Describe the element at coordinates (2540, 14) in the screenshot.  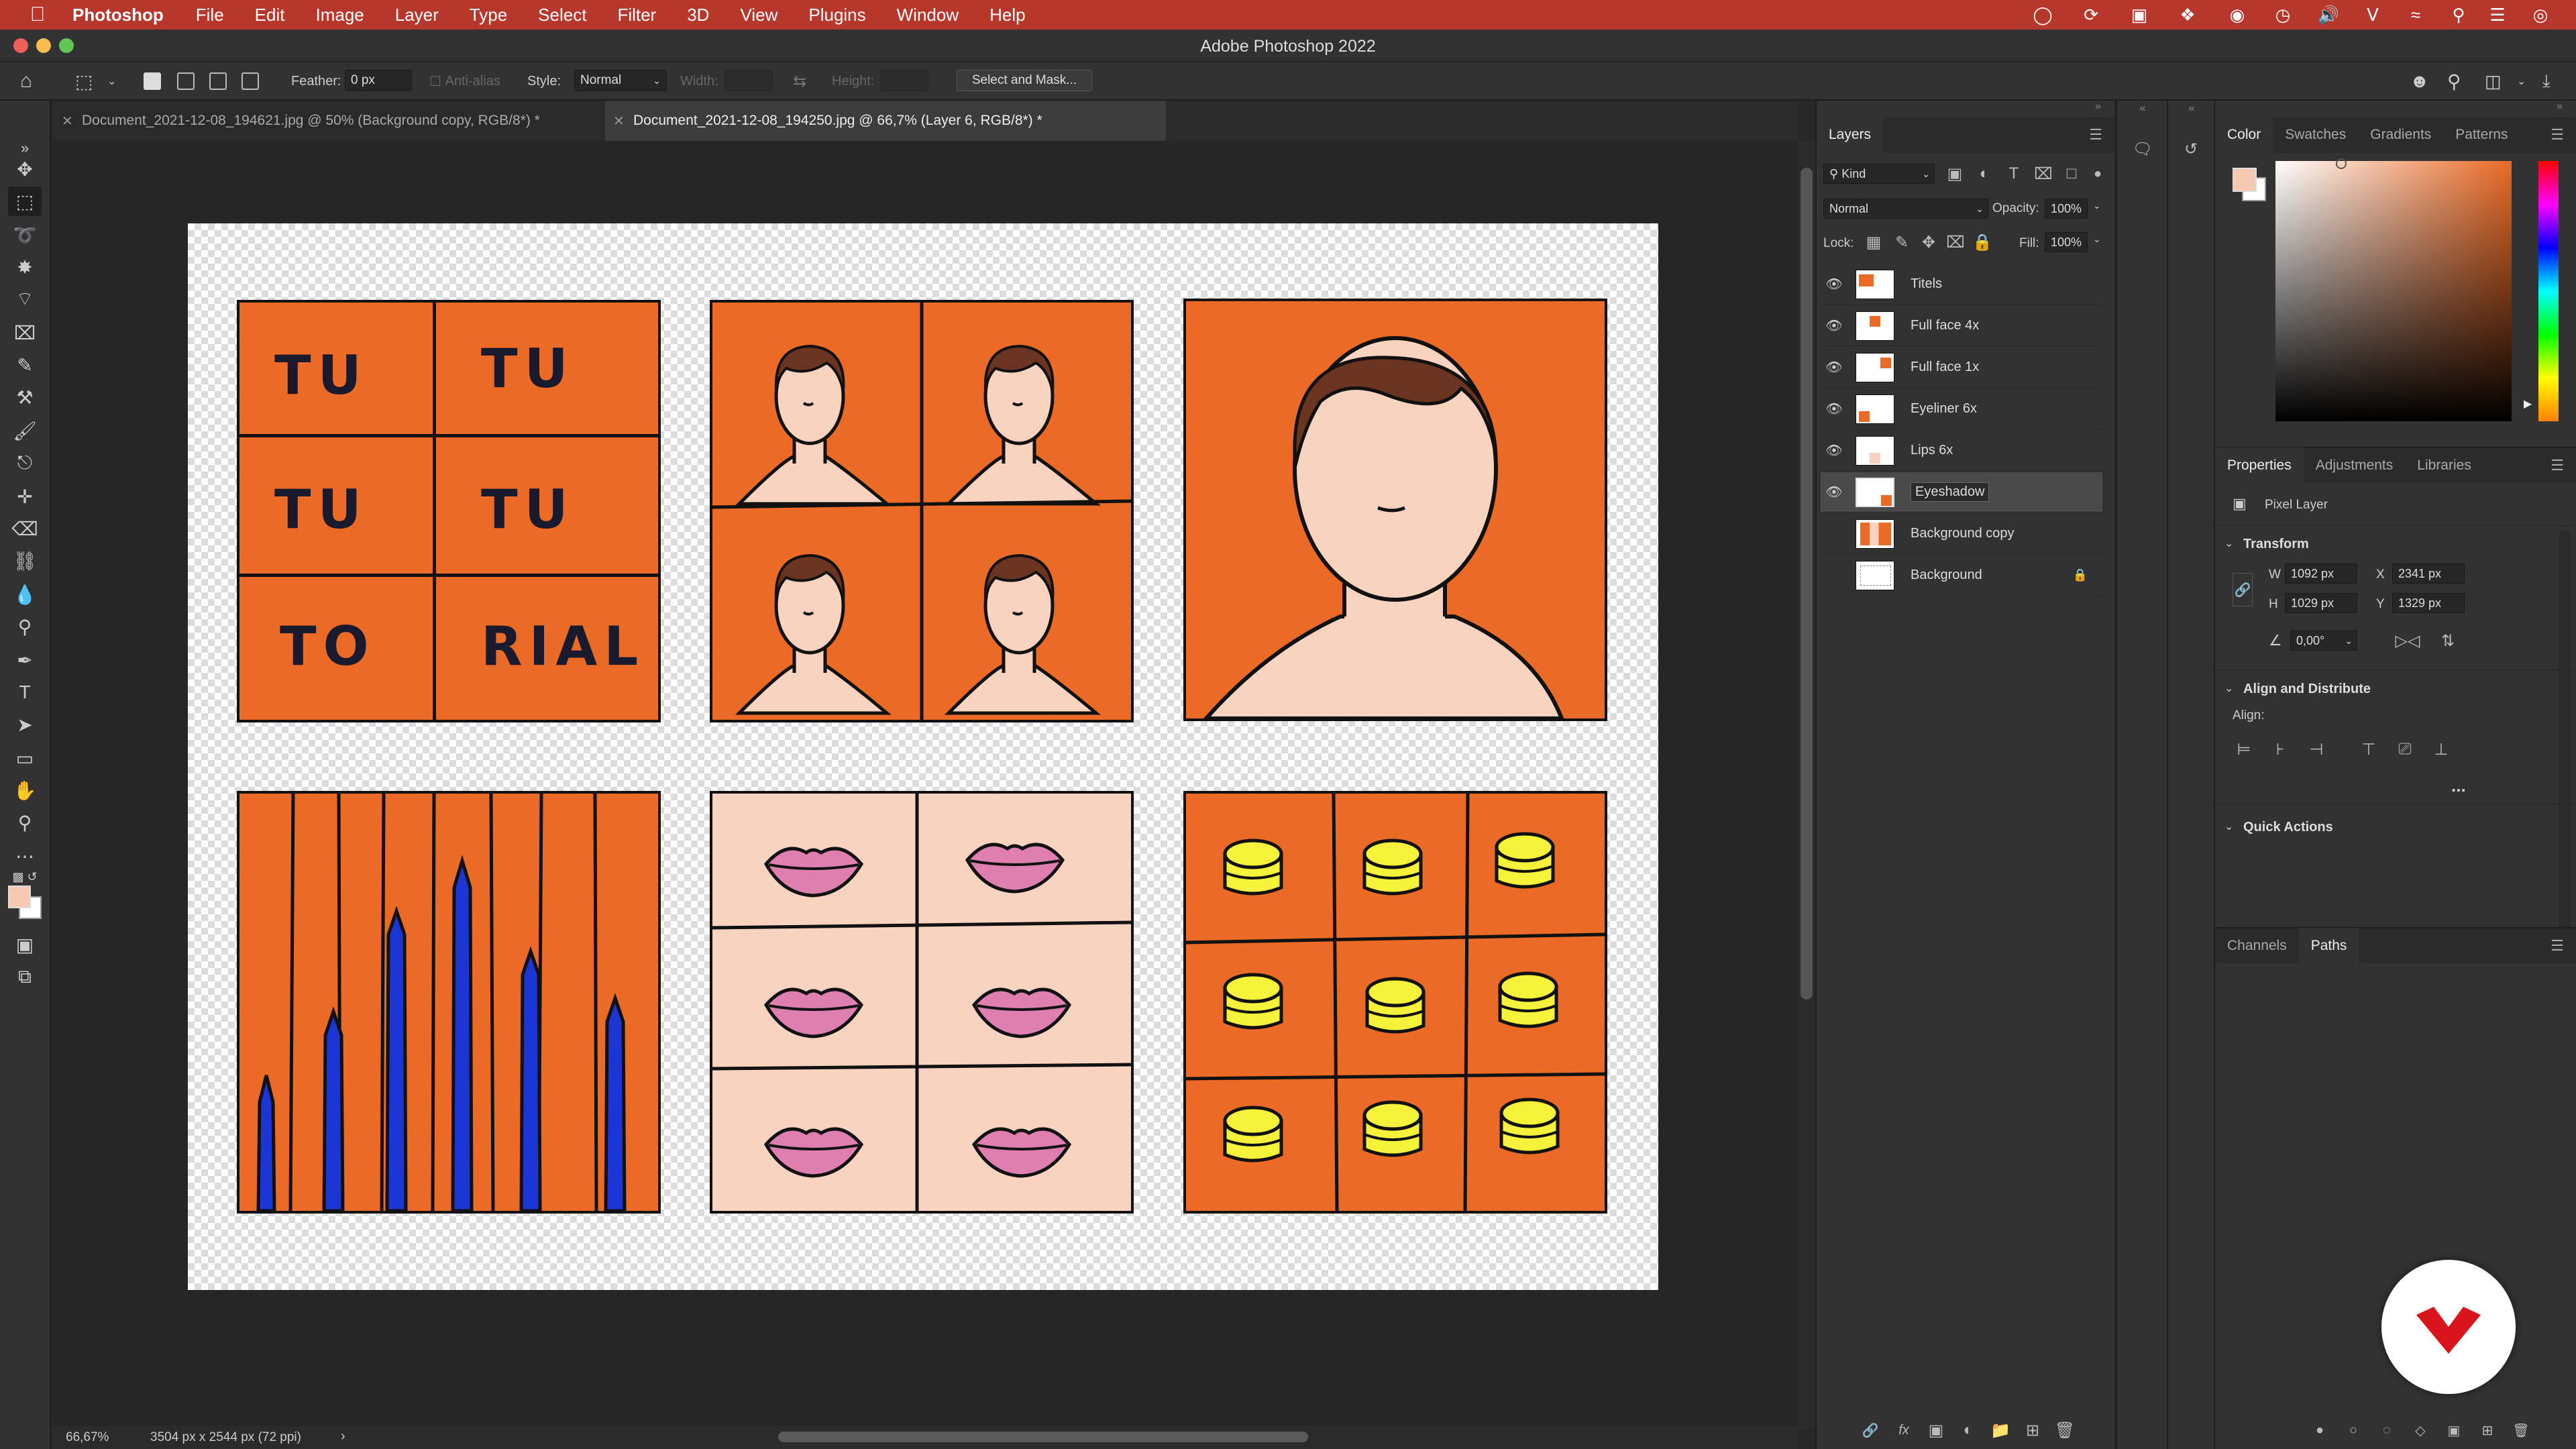
I see `siri-icon: ◎` at that location.